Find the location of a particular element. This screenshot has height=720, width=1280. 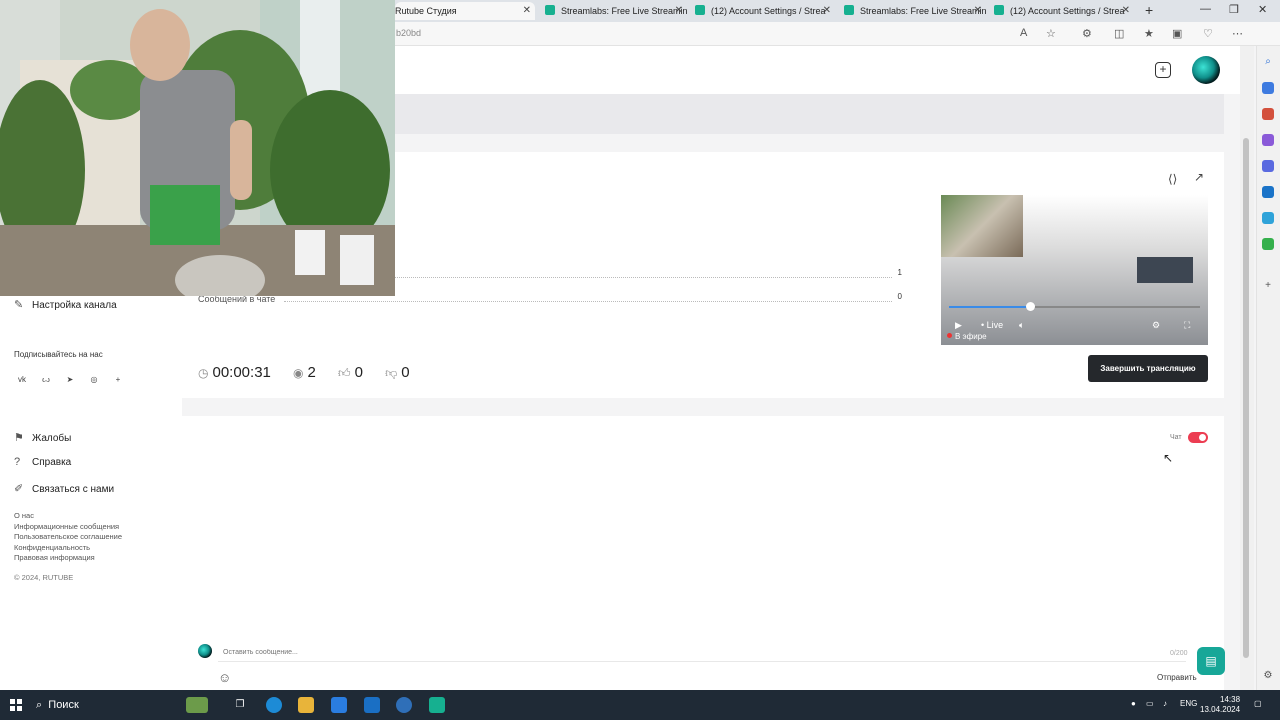

add-sidebar-app-icon: + is located at coordinates (1268, 286).